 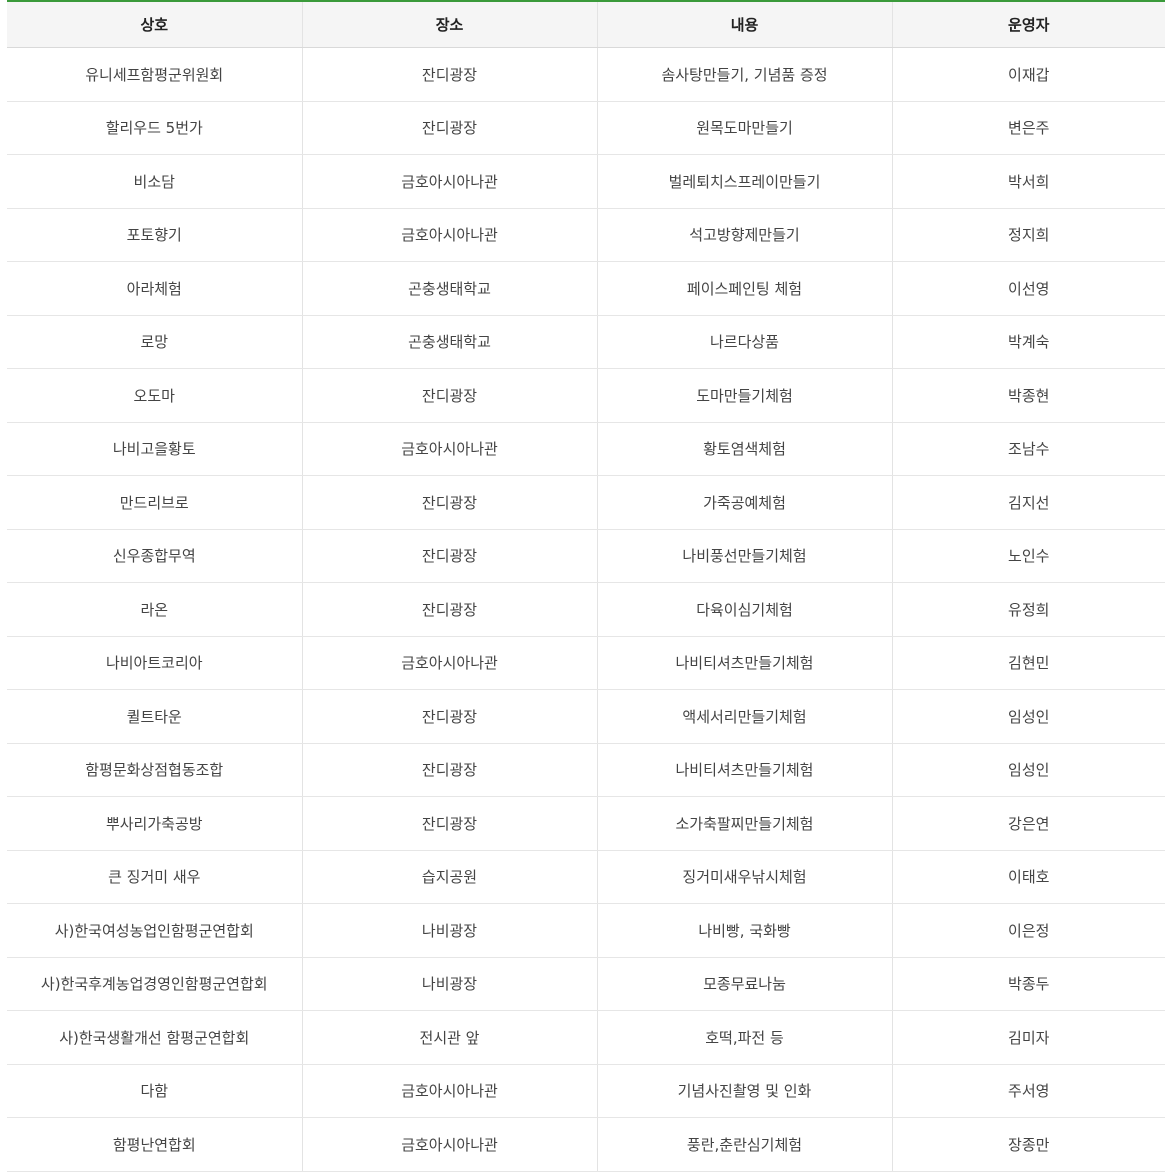 What do you see at coordinates (745, 342) in the screenshot?
I see `cell-content: 나르다상품` at bounding box center [745, 342].